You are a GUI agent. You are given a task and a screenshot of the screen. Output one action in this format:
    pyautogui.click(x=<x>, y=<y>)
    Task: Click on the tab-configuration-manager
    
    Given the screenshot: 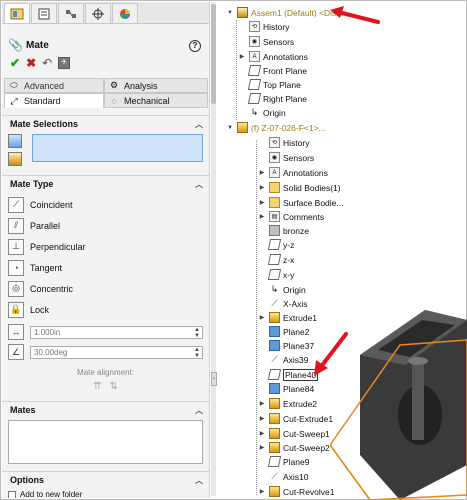 What is the action you would take?
    pyautogui.click(x=71, y=13)
    